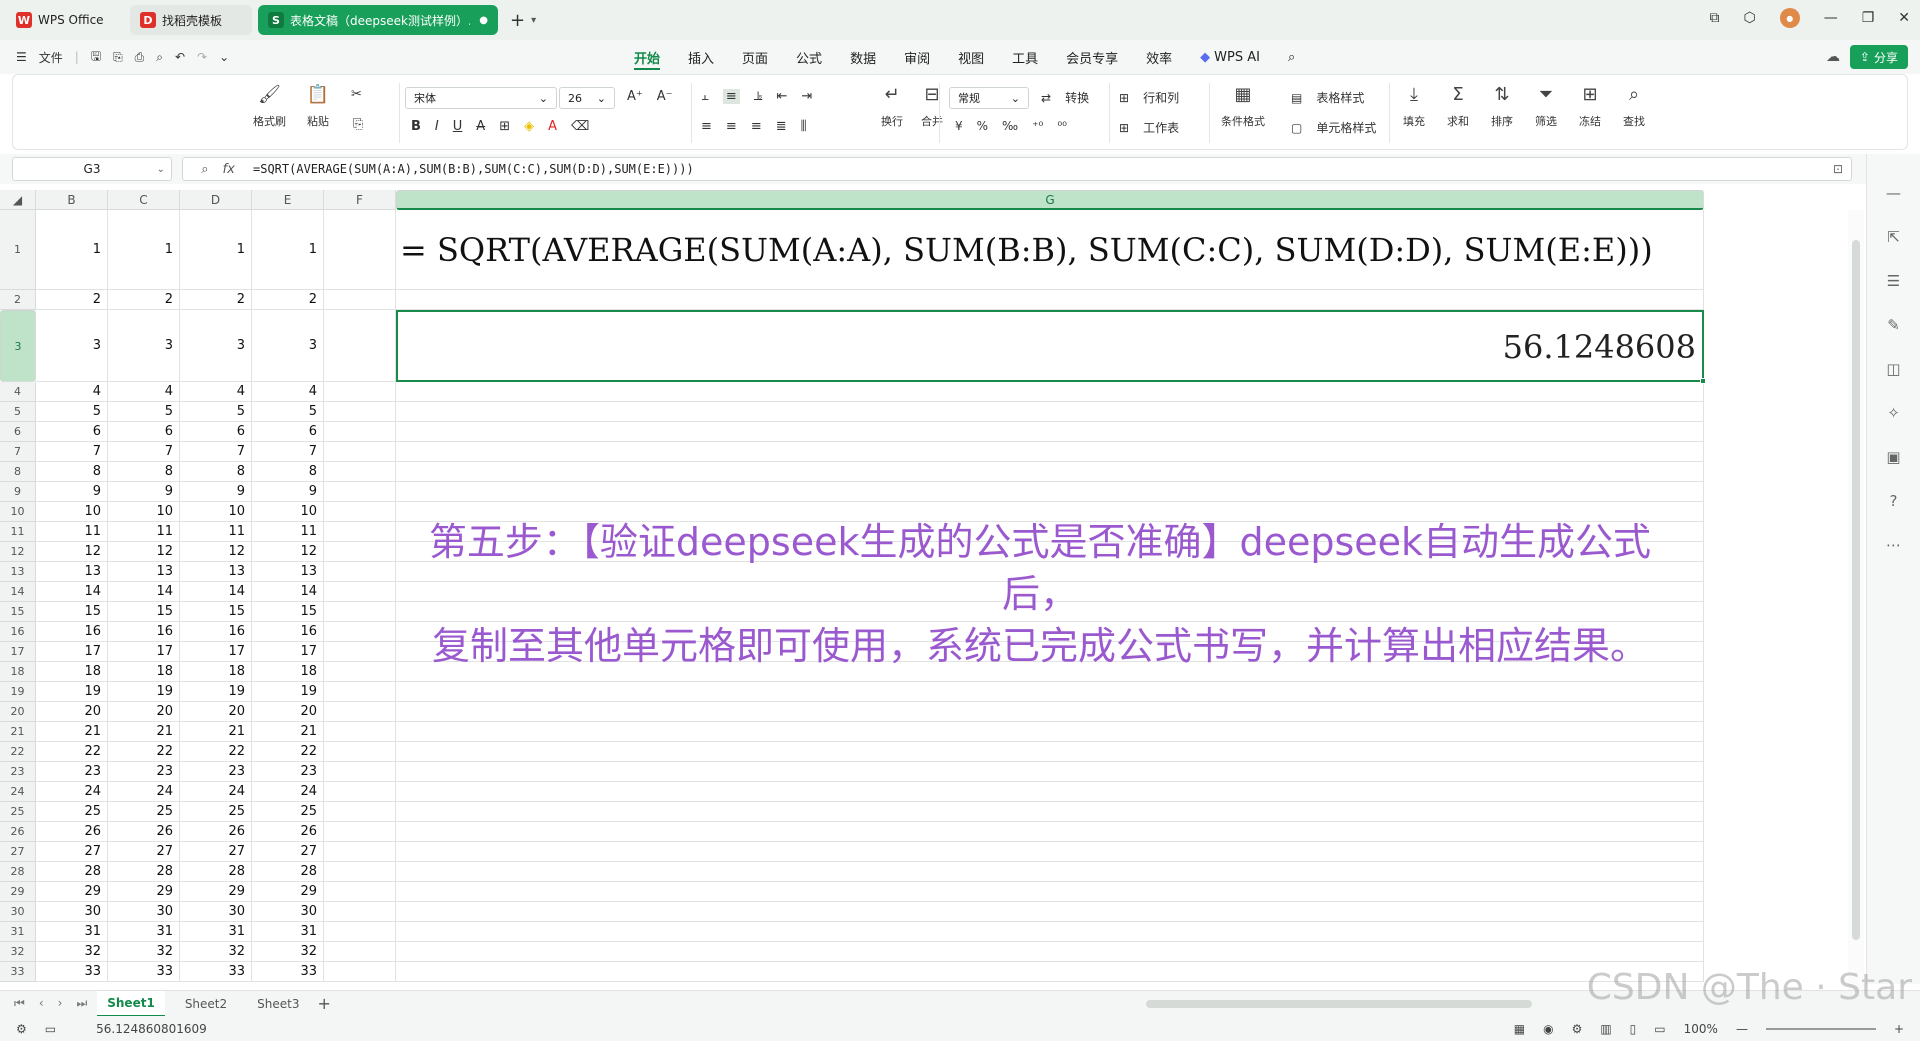  What do you see at coordinates (1548, 1029) in the screenshot?
I see `eye-icon: ◉` at bounding box center [1548, 1029].